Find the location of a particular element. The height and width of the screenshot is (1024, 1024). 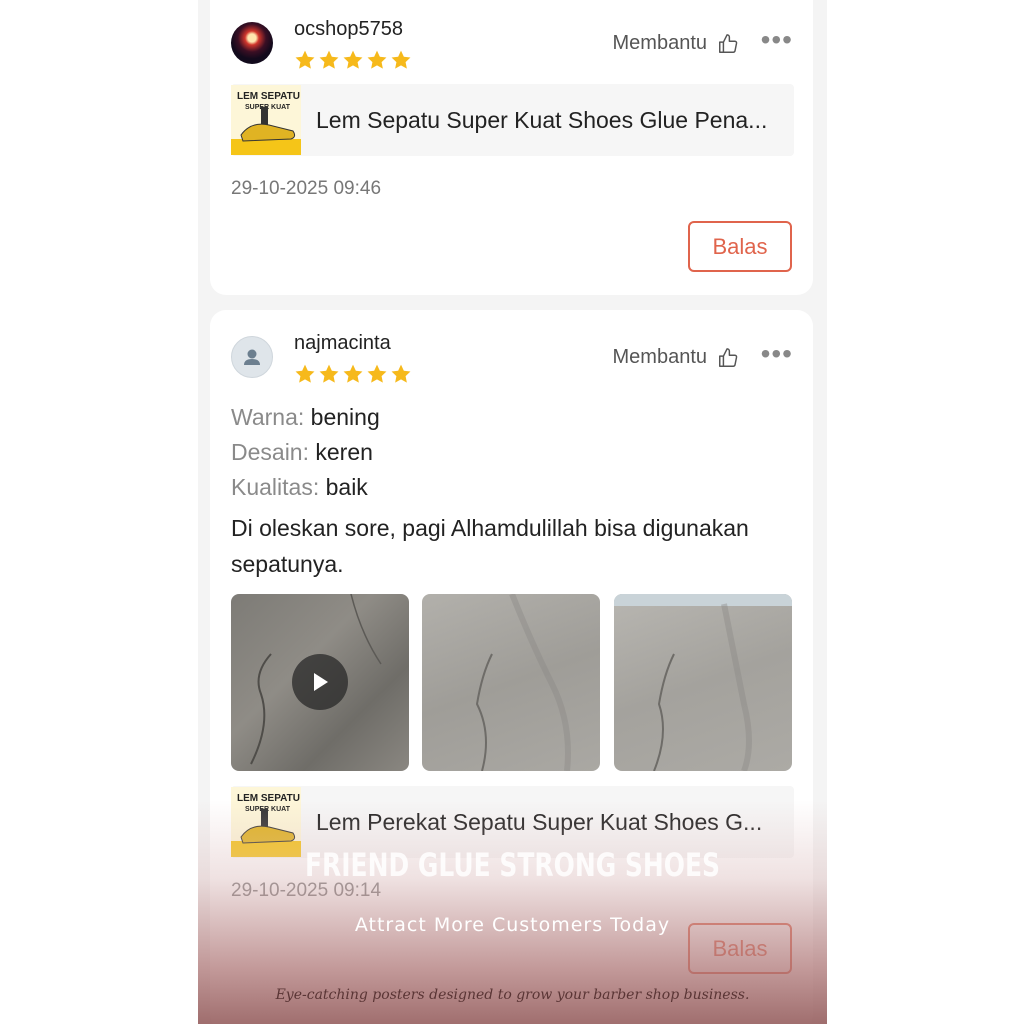

review-video is located at coordinates (320, 682).